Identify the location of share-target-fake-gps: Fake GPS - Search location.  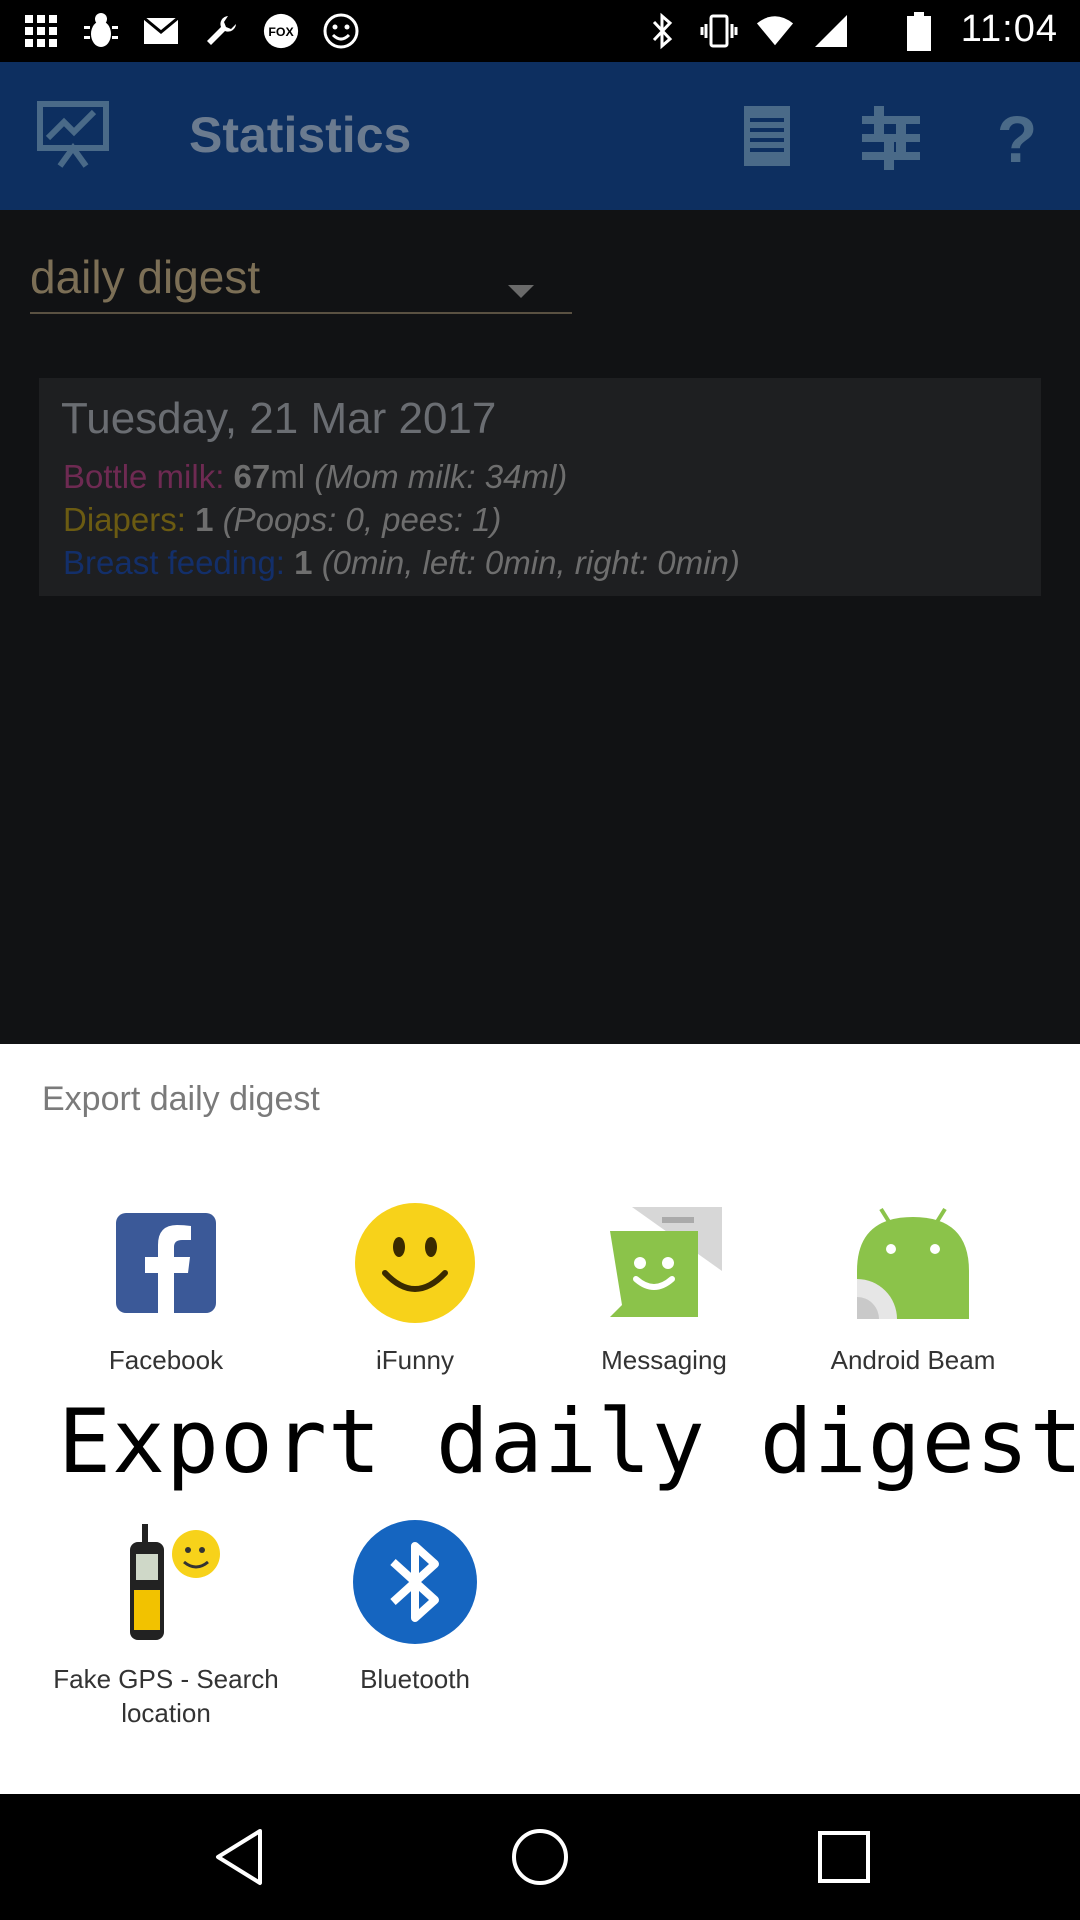
(166, 1625).